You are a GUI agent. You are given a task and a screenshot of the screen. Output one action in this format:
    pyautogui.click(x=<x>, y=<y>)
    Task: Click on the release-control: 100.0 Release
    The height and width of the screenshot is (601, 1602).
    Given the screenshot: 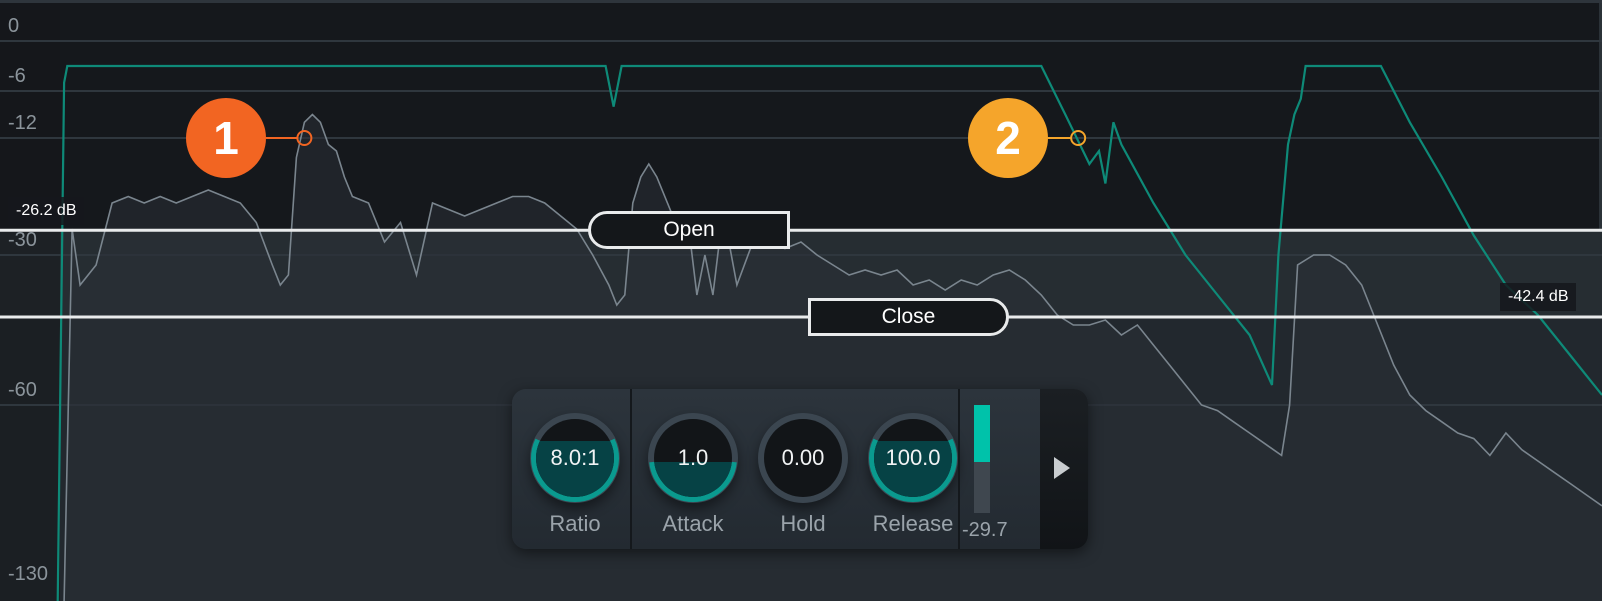 What is the action you would take?
    pyautogui.click(x=913, y=469)
    